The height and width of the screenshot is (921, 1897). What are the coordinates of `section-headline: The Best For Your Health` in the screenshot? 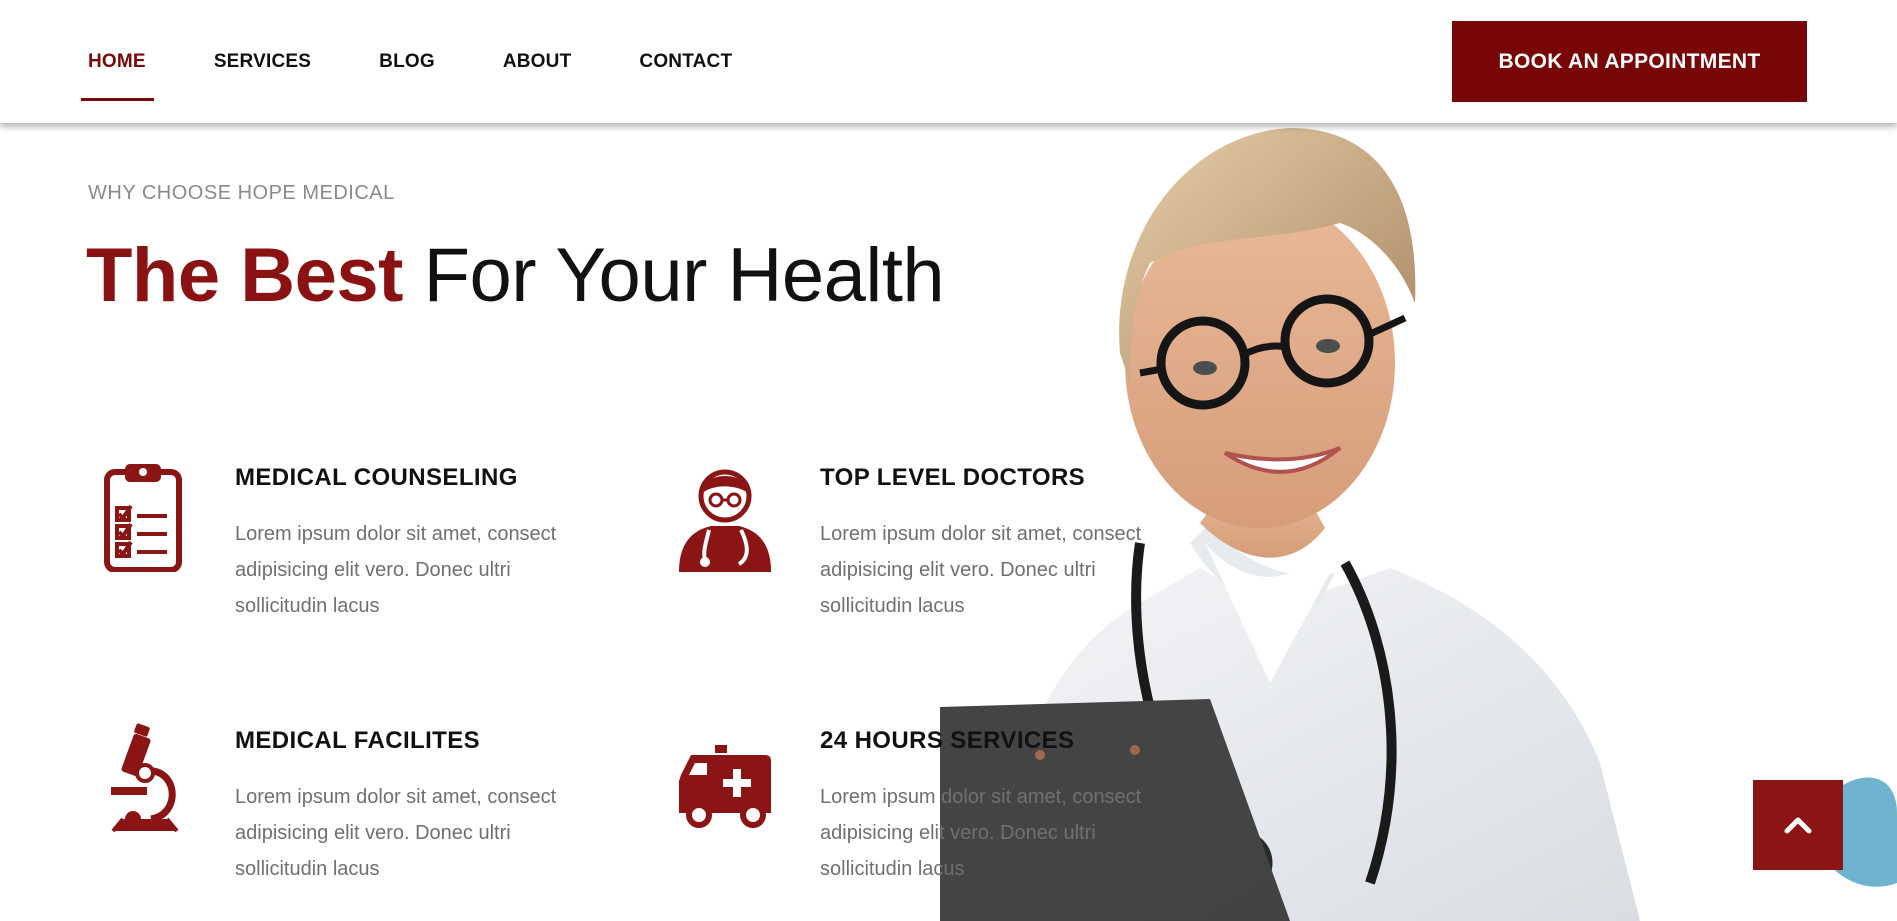 It's located at (515, 276).